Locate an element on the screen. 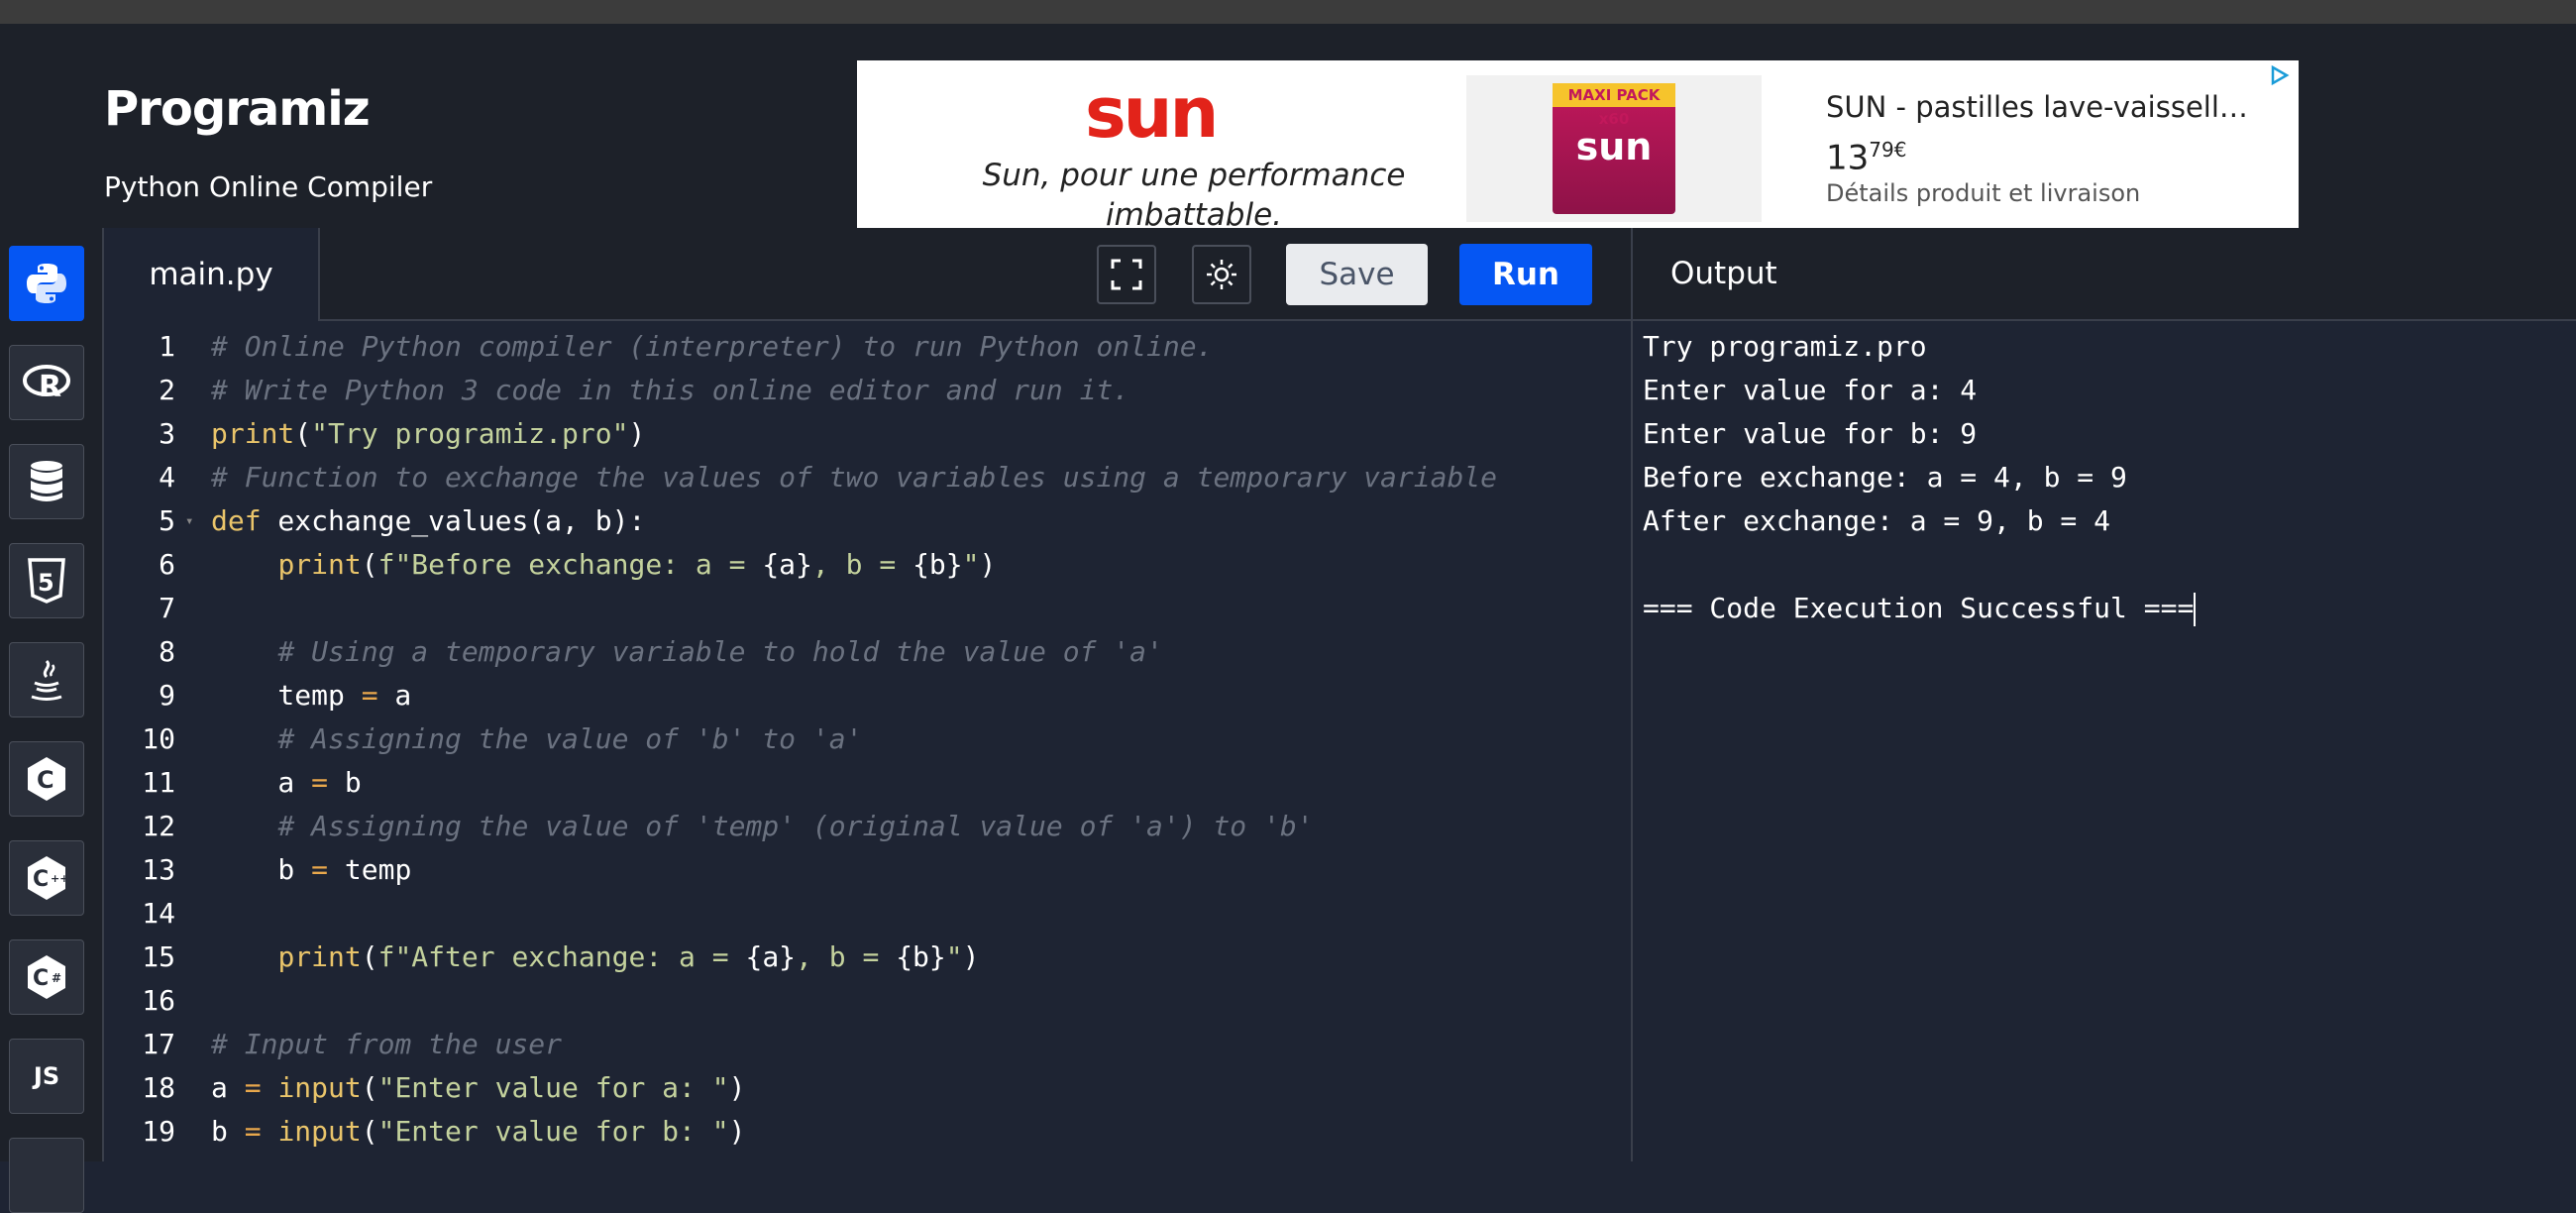 The image size is (2576, 1213). code-token: temp is located at coordinates (370, 869).